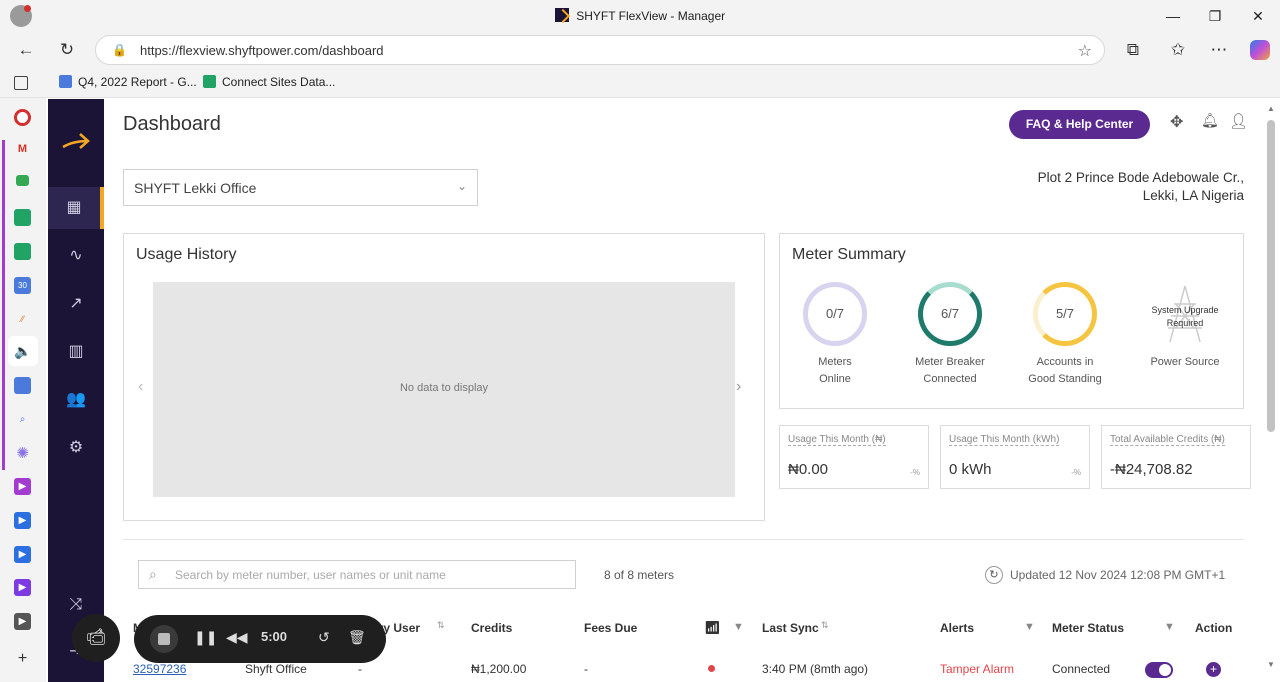 This screenshot has width=1280, height=682. Describe the element at coordinates (22, 385) in the screenshot. I see `docs-app-icon` at that location.